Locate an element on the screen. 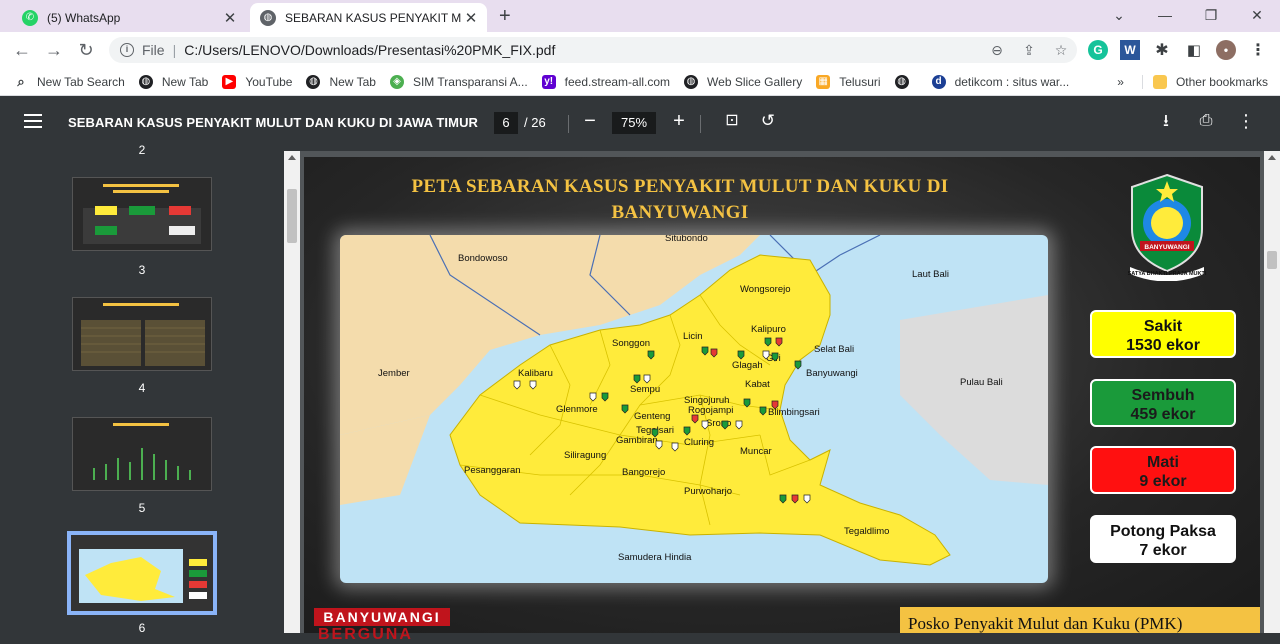 This screenshot has width=1280, height=644. label-situbondo: Situbondo is located at coordinates (686, 239).